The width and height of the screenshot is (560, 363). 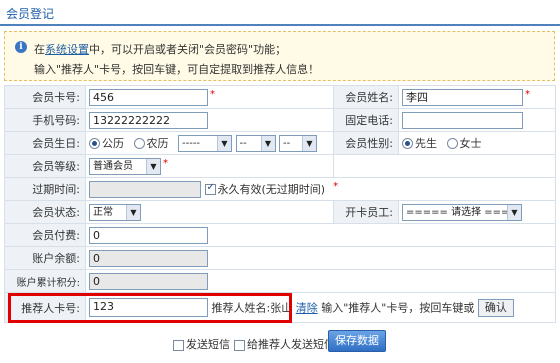 I want to click on send-referrer-sms-checkbox, so click(x=239, y=345).